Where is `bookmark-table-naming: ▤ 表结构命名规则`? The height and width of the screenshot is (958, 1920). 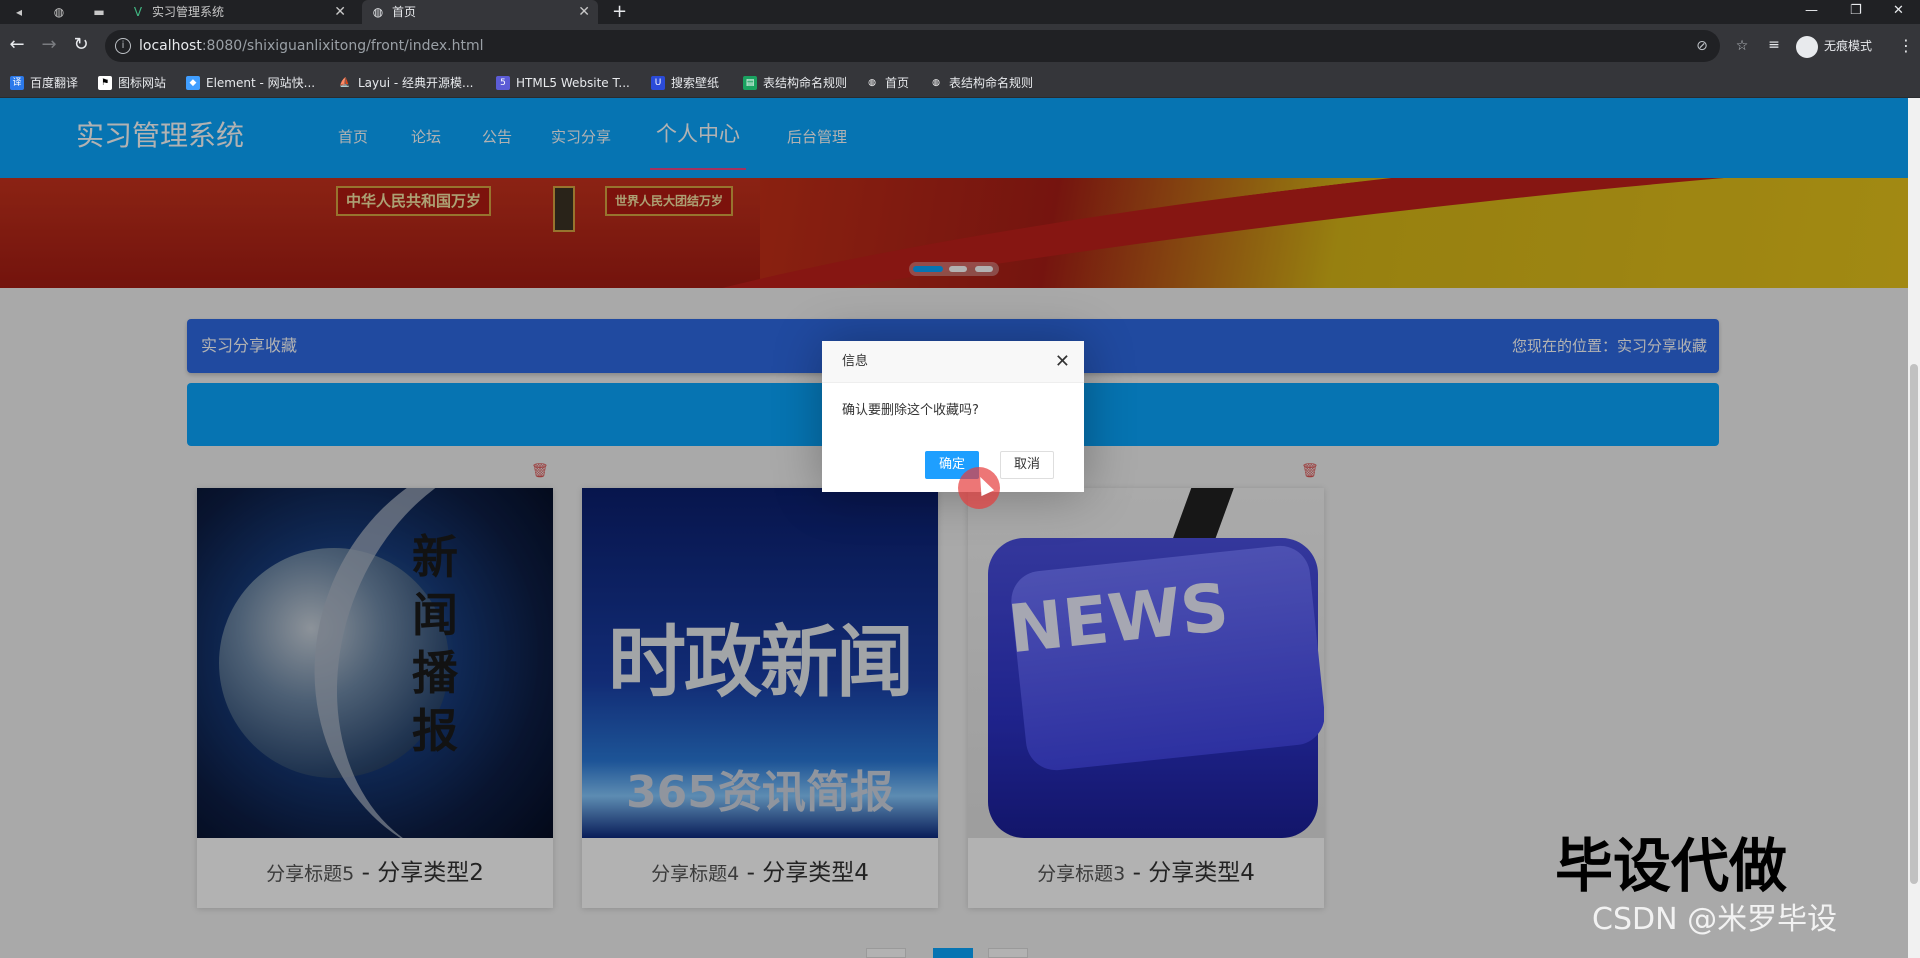
bookmark-table-naming: ▤ 表结构命名规则 is located at coordinates (795, 83).